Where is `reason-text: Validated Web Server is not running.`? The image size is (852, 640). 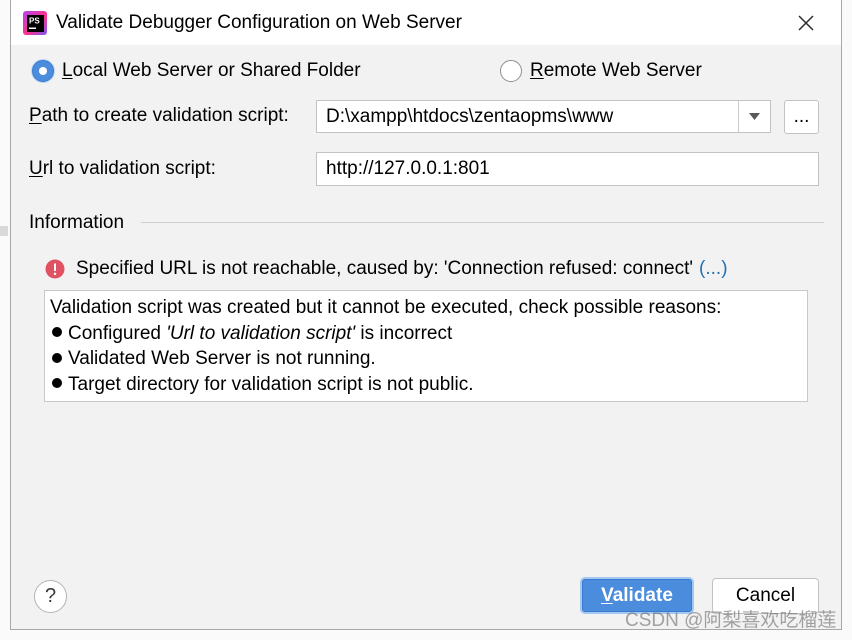 reason-text: Validated Web Server is not running. is located at coordinates (222, 358).